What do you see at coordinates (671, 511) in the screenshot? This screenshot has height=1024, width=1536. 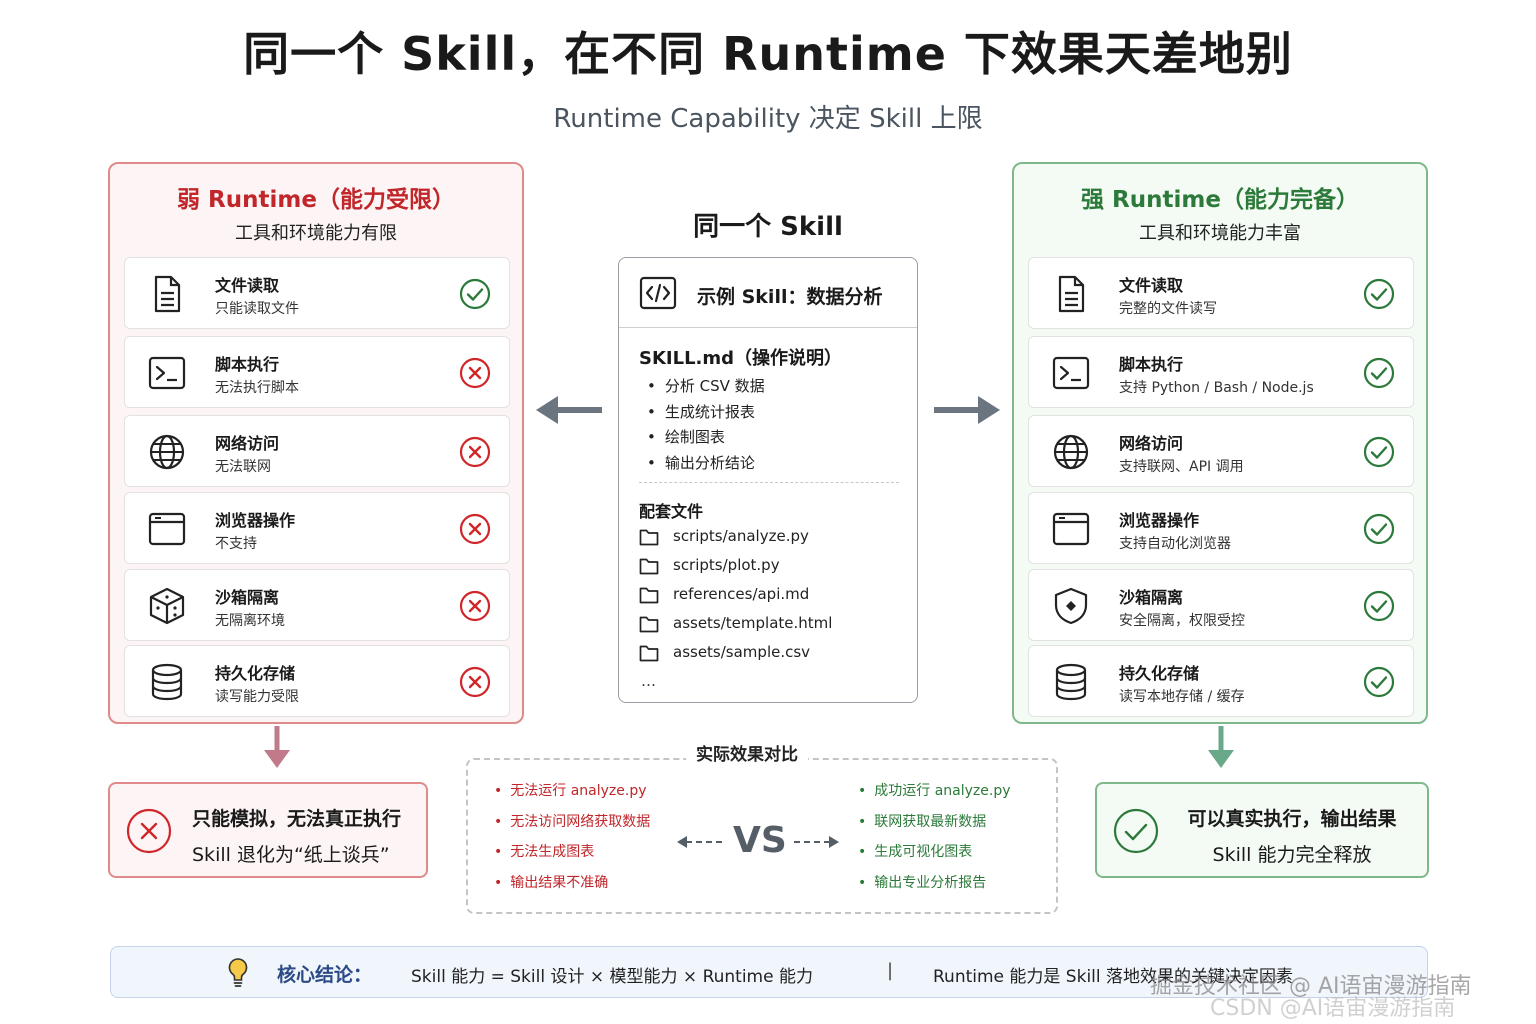 I see `files-title: 配套文件` at bounding box center [671, 511].